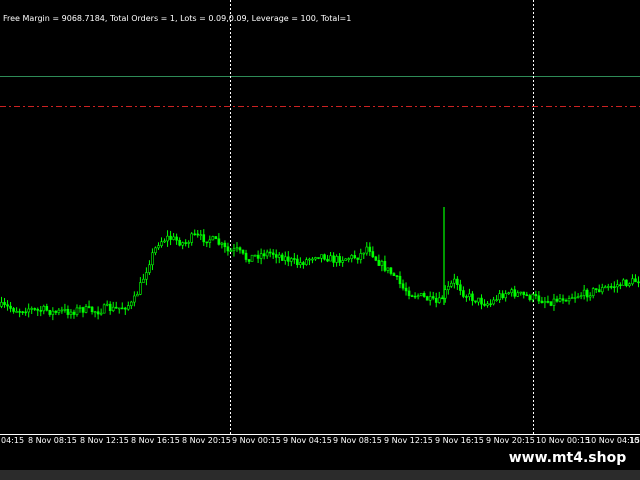 The image size is (640, 480). What do you see at coordinates (357, 440) in the screenshot?
I see `time-tick-label: 9 Nov 08:15` at bounding box center [357, 440].